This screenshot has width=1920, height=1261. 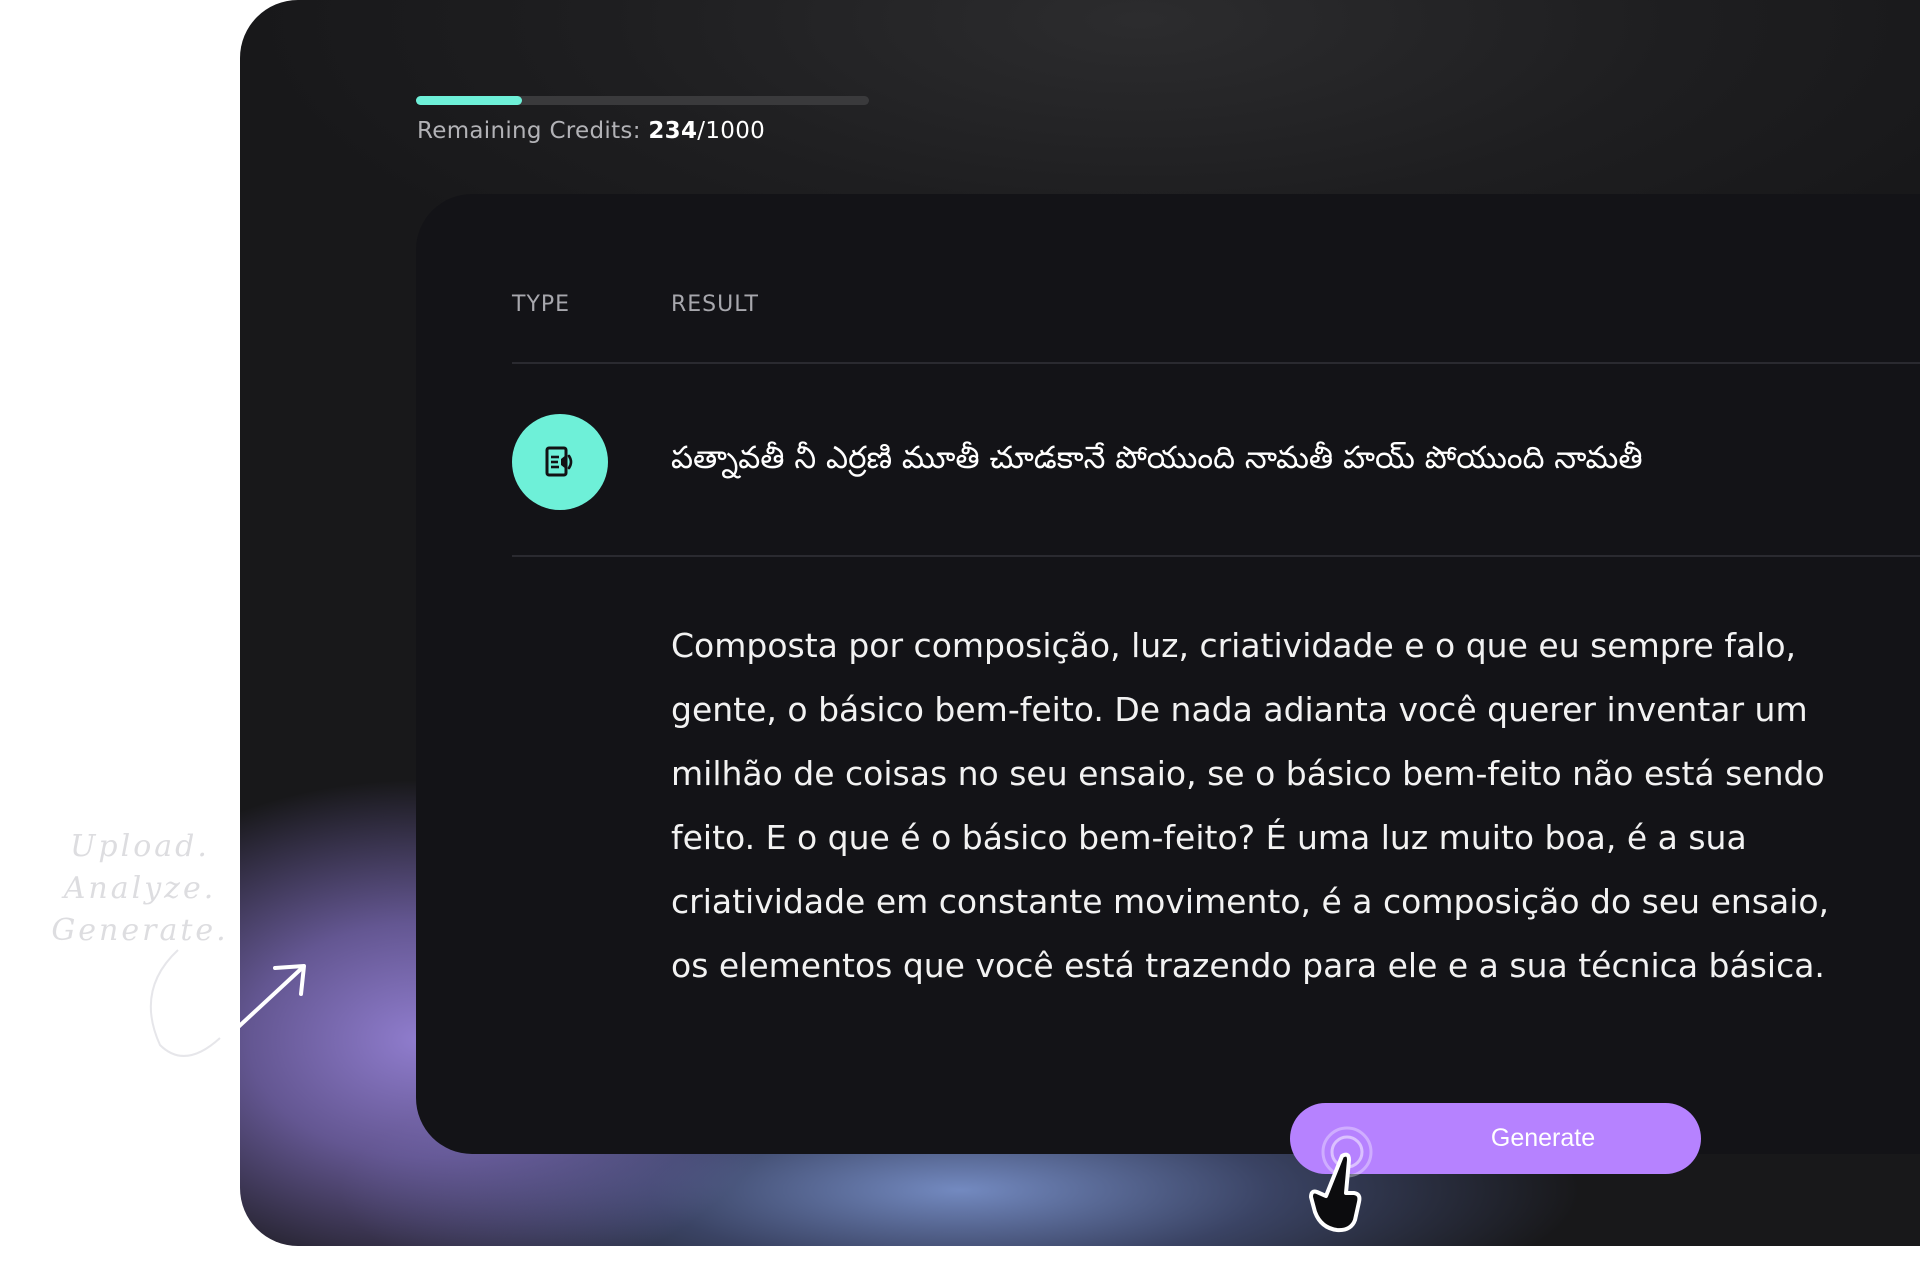 I want to click on row-divider, so click(x=1216, y=556).